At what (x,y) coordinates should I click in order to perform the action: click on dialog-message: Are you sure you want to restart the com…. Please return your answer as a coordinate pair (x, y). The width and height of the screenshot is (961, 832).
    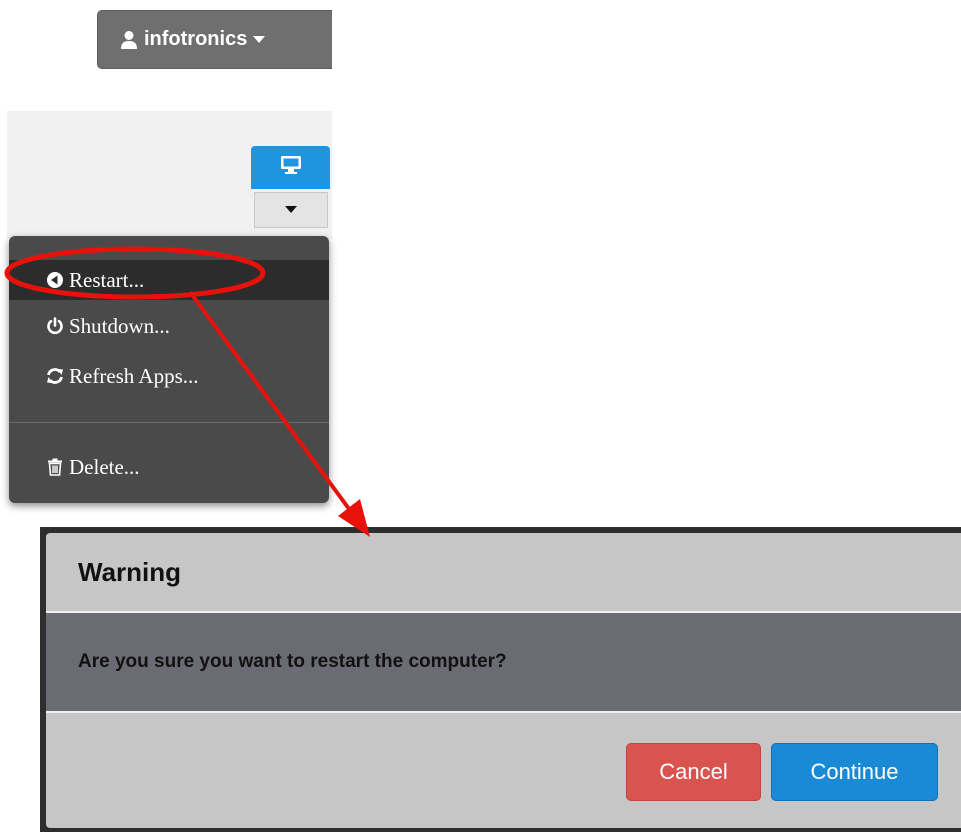
    Looking at the image, I should click on (503, 662).